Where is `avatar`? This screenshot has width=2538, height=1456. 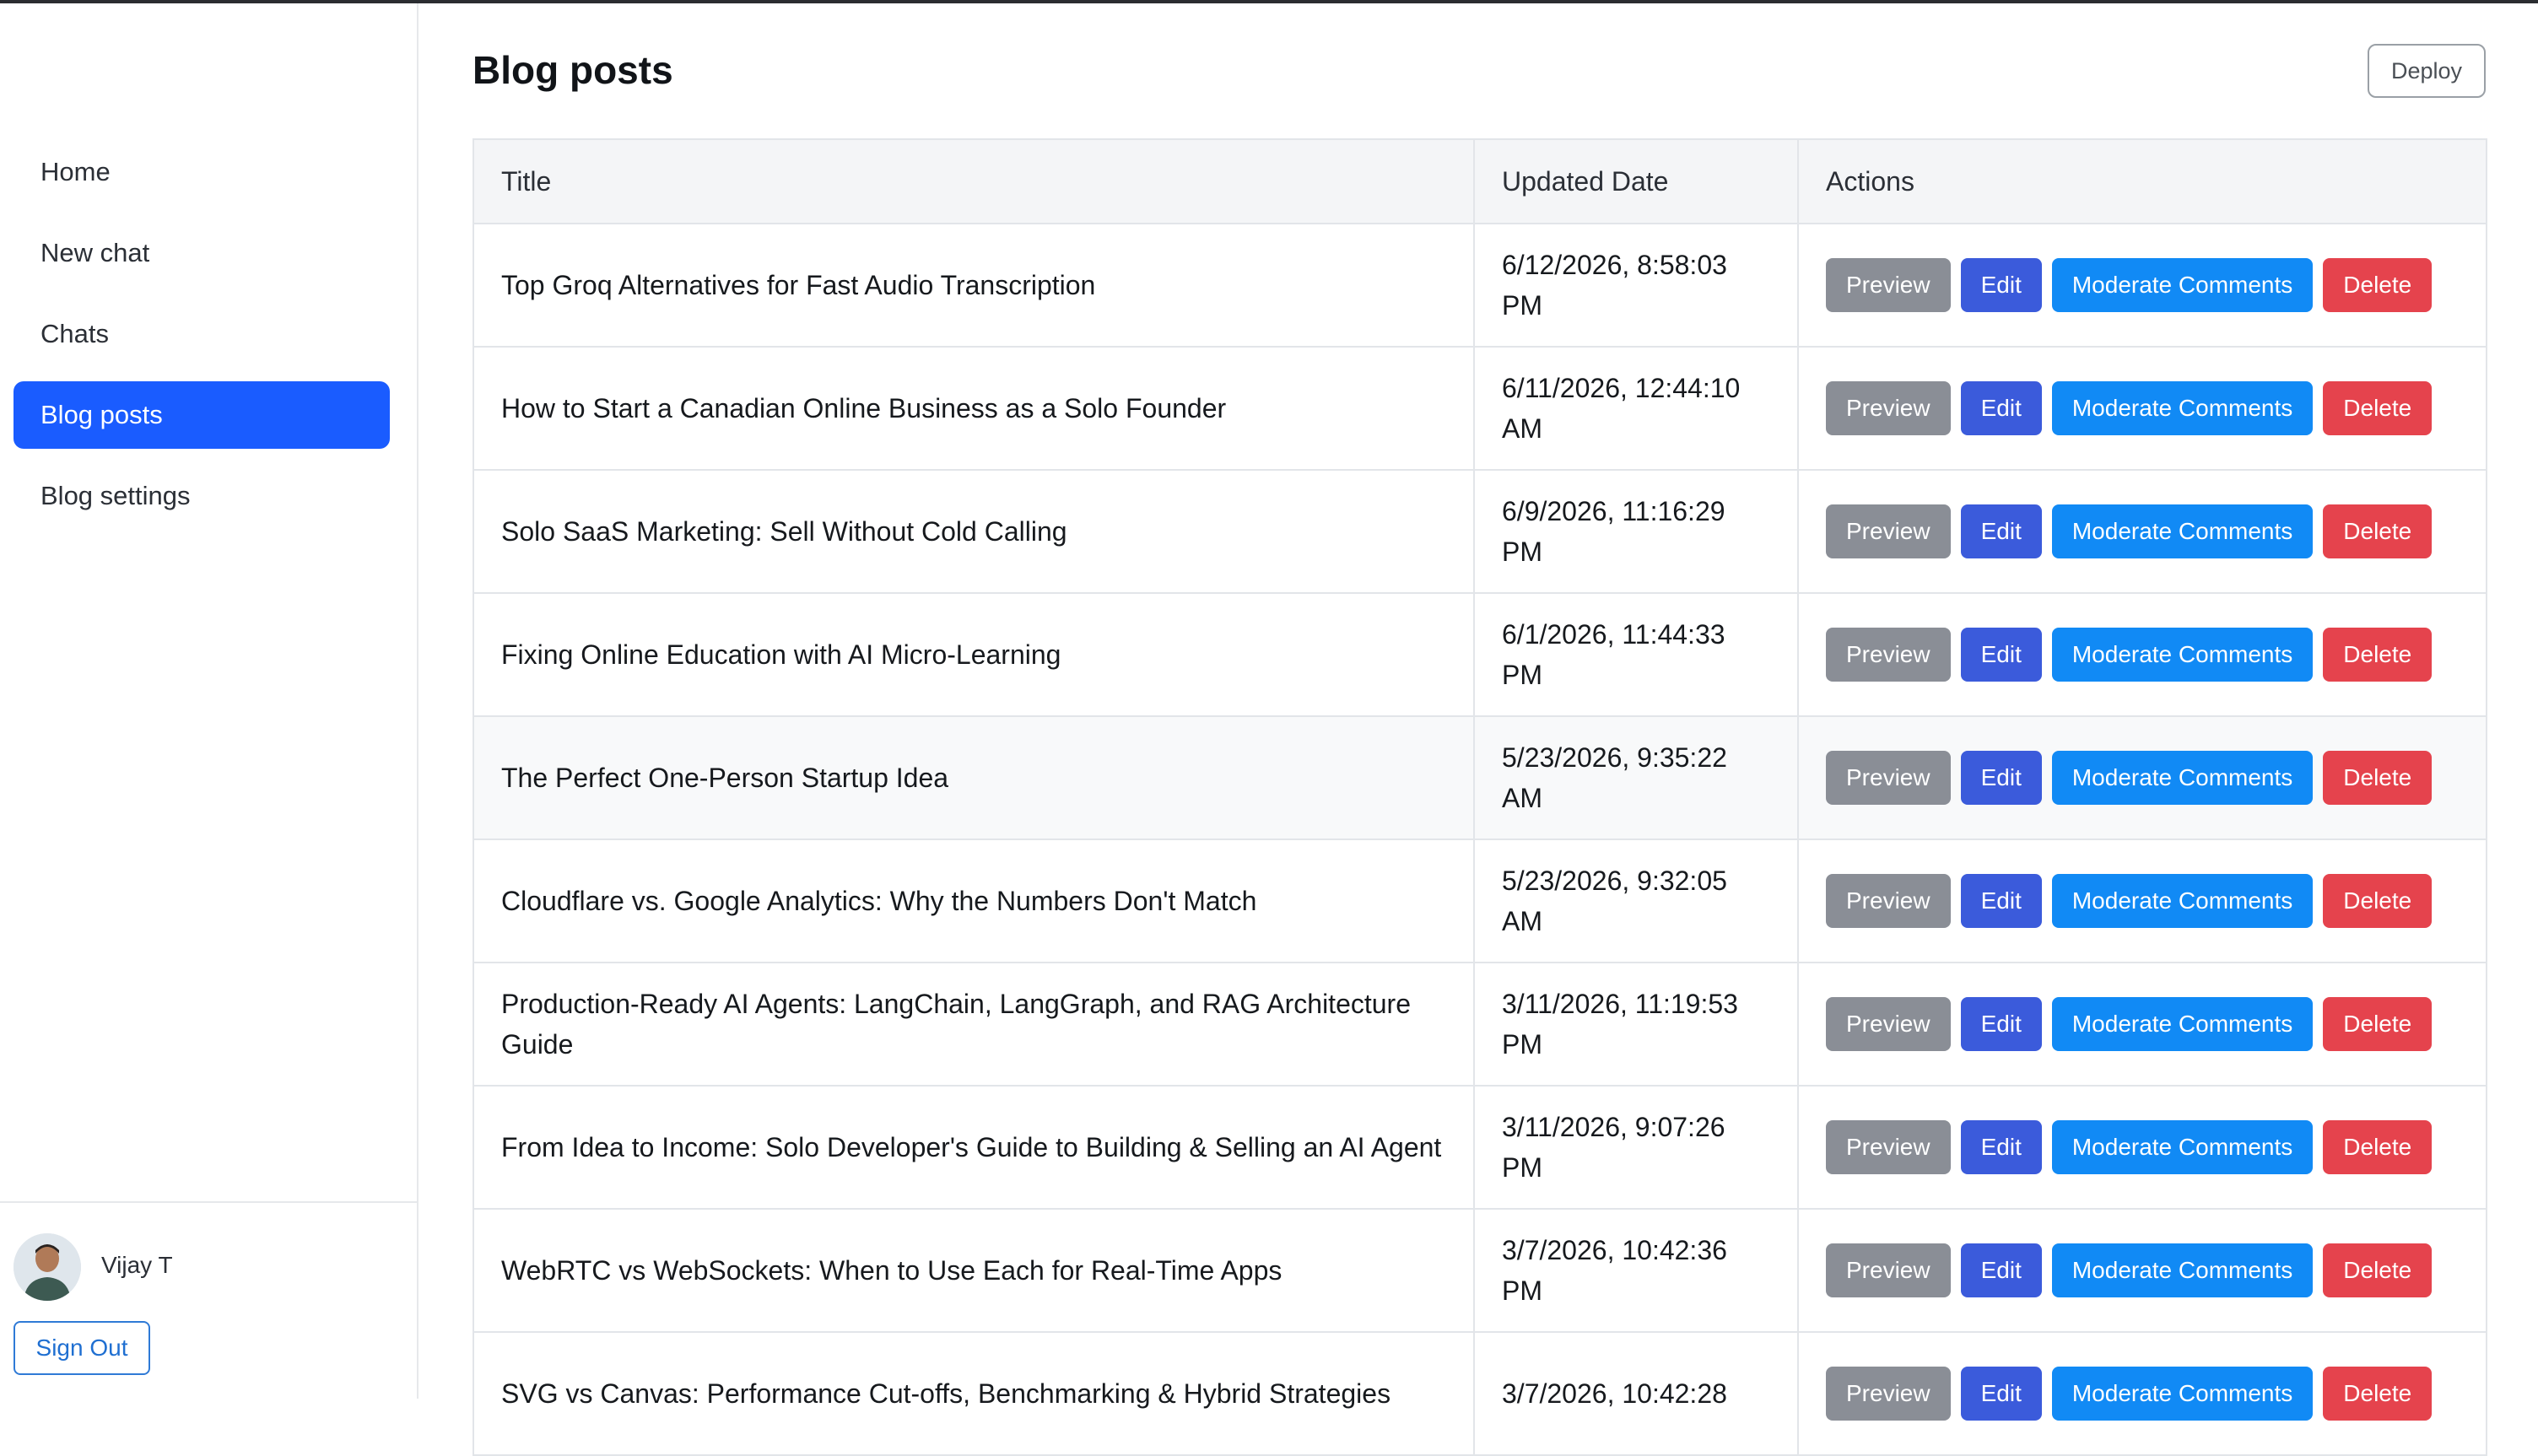
avatar is located at coordinates (47, 1267).